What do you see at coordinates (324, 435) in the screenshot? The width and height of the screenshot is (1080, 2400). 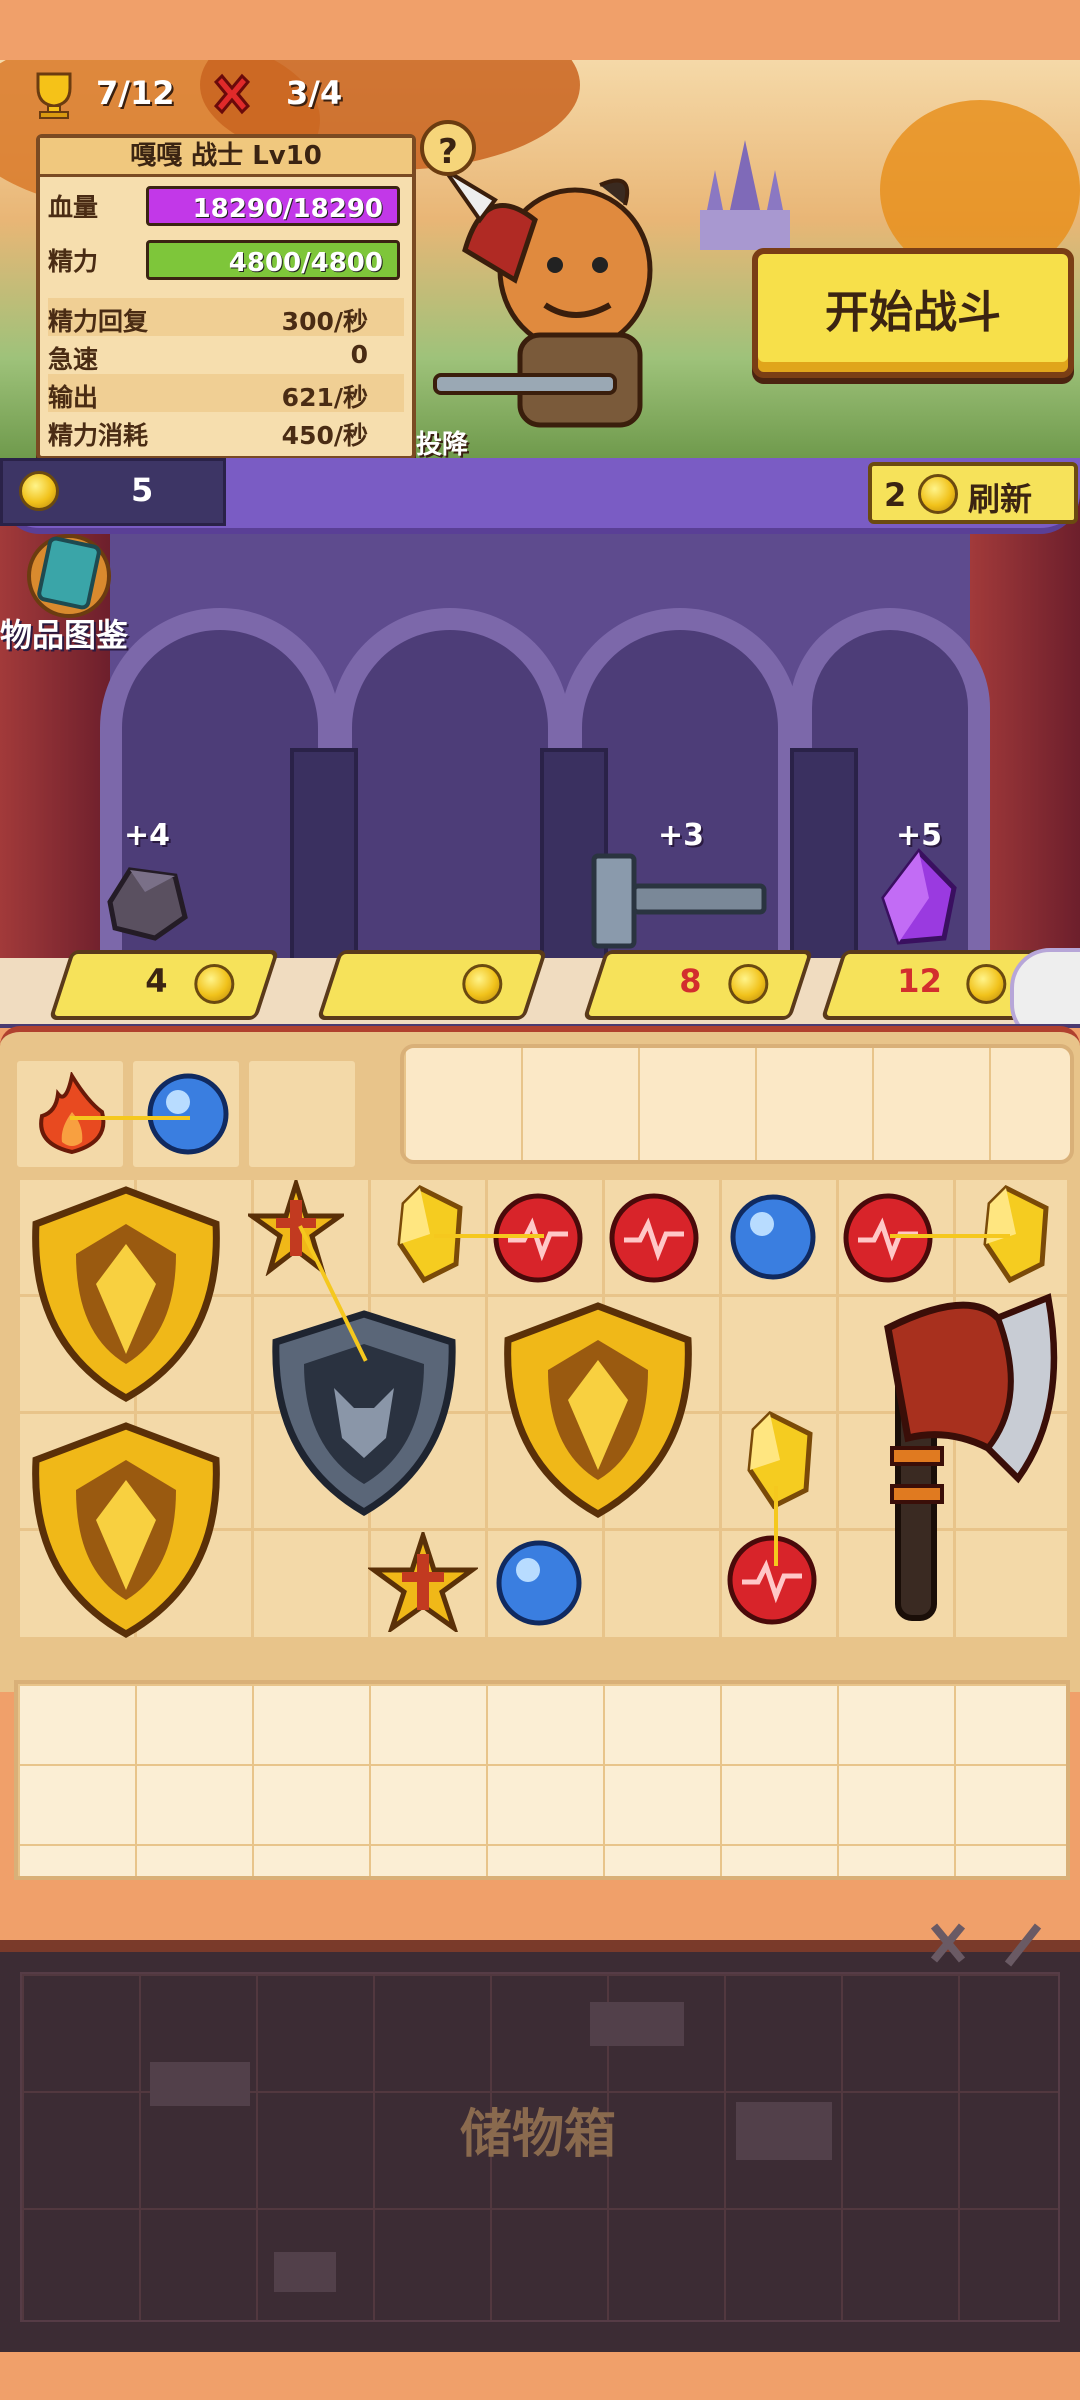 I see `stat-value: 450/秒` at bounding box center [324, 435].